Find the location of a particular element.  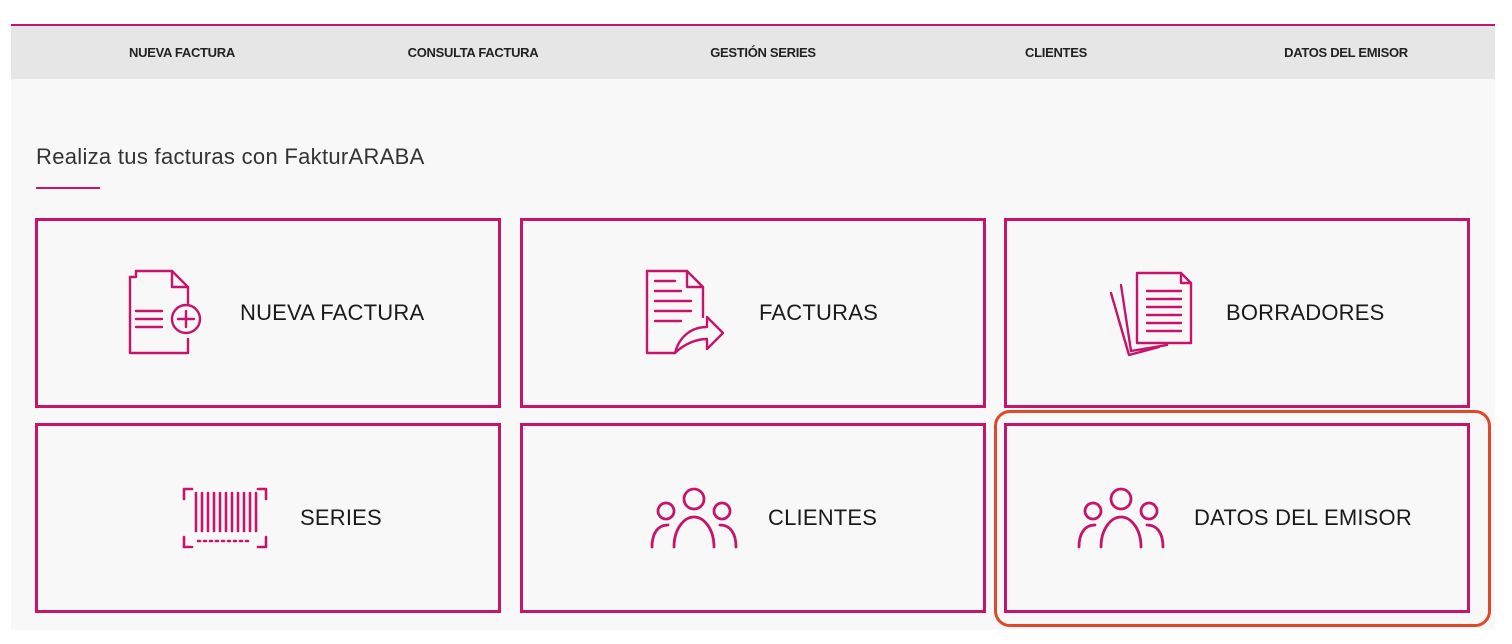

tile-series: SERIES is located at coordinates (268, 518).